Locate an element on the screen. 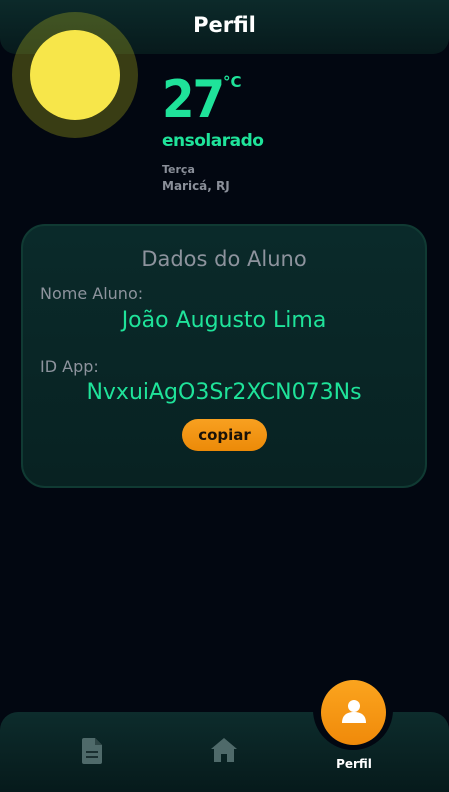 The image size is (449, 792). app-id-value: NvxuiAgO3Sr2XCN073Ns is located at coordinates (224, 392).